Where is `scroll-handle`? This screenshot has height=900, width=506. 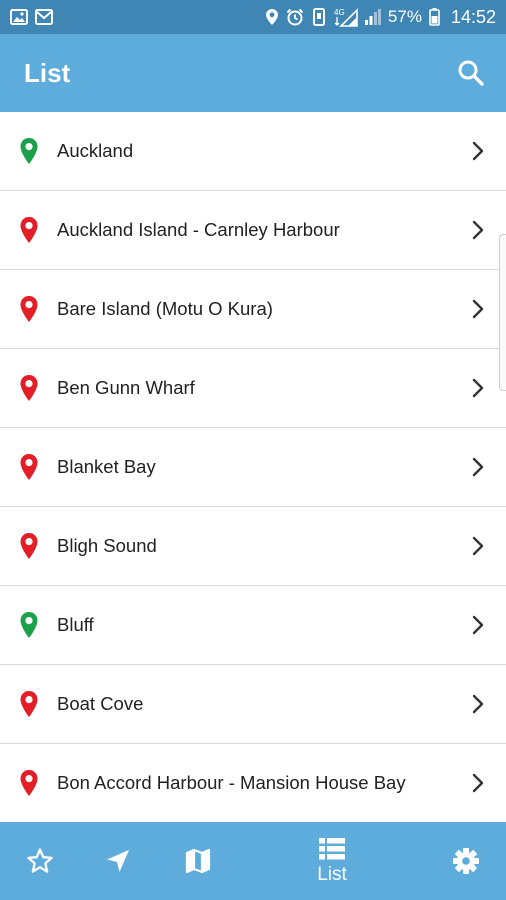
scroll-handle is located at coordinates (502, 312).